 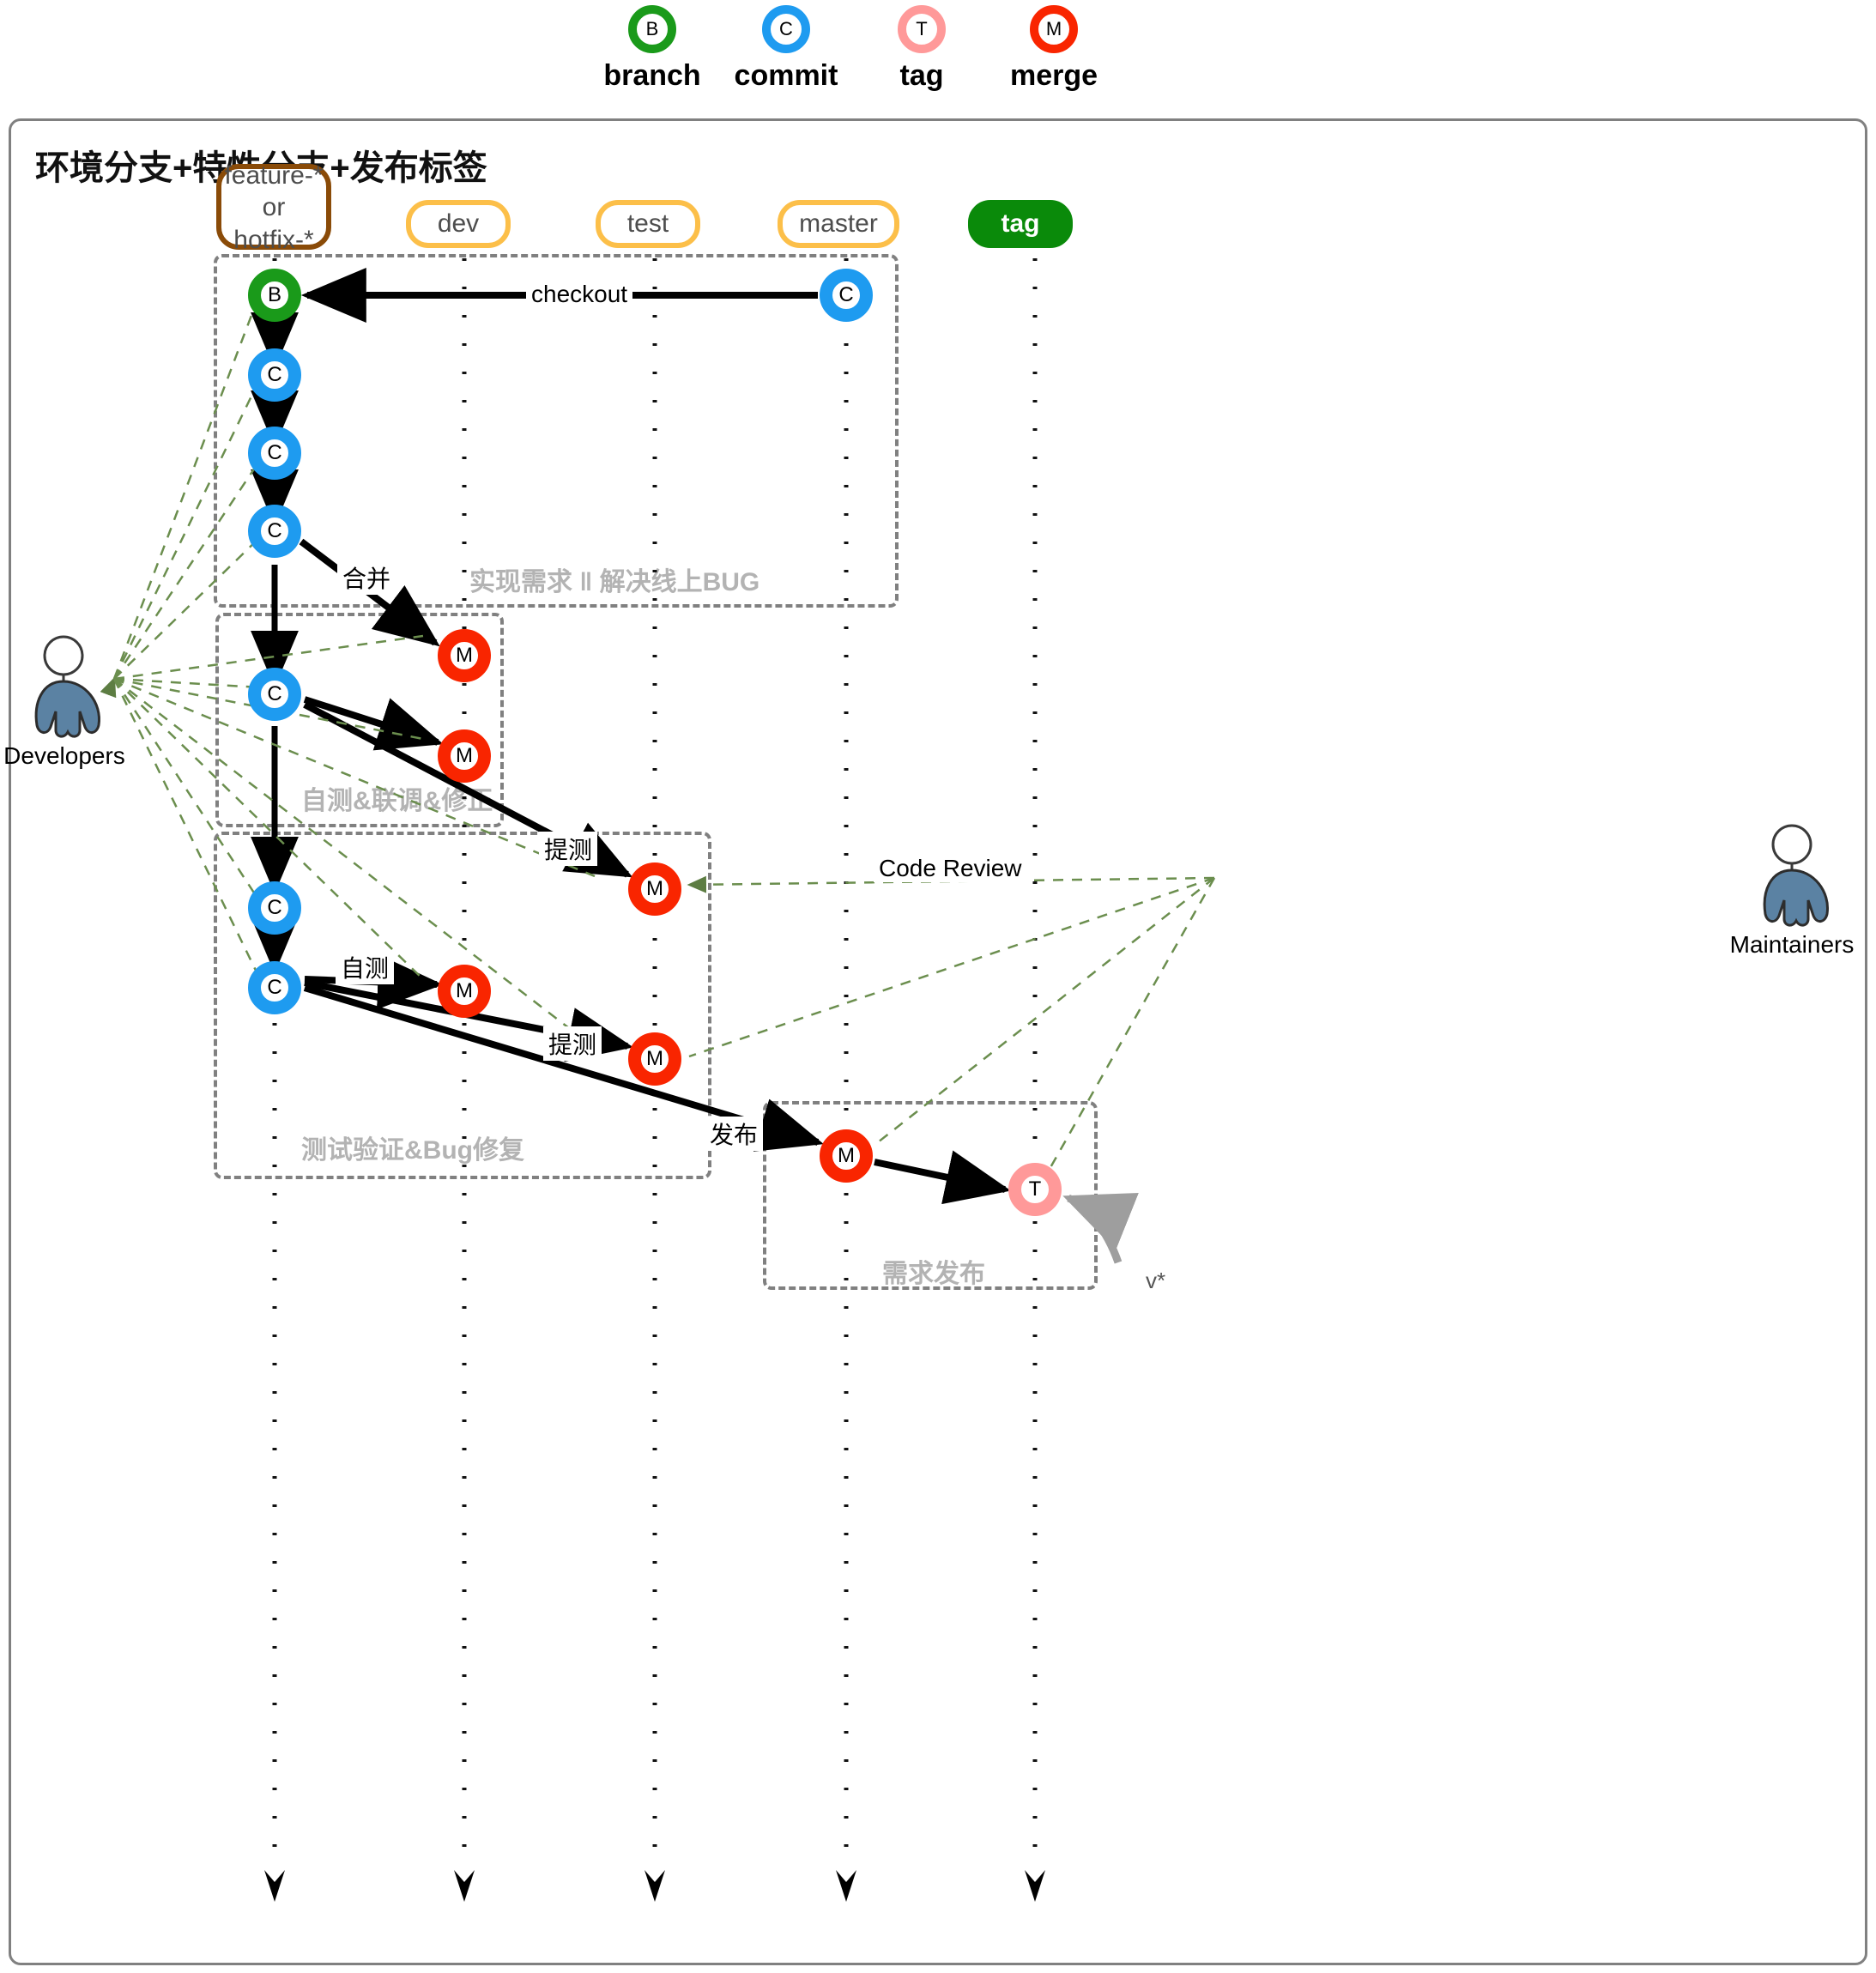 I want to click on column-header-tag: tag, so click(x=1020, y=224).